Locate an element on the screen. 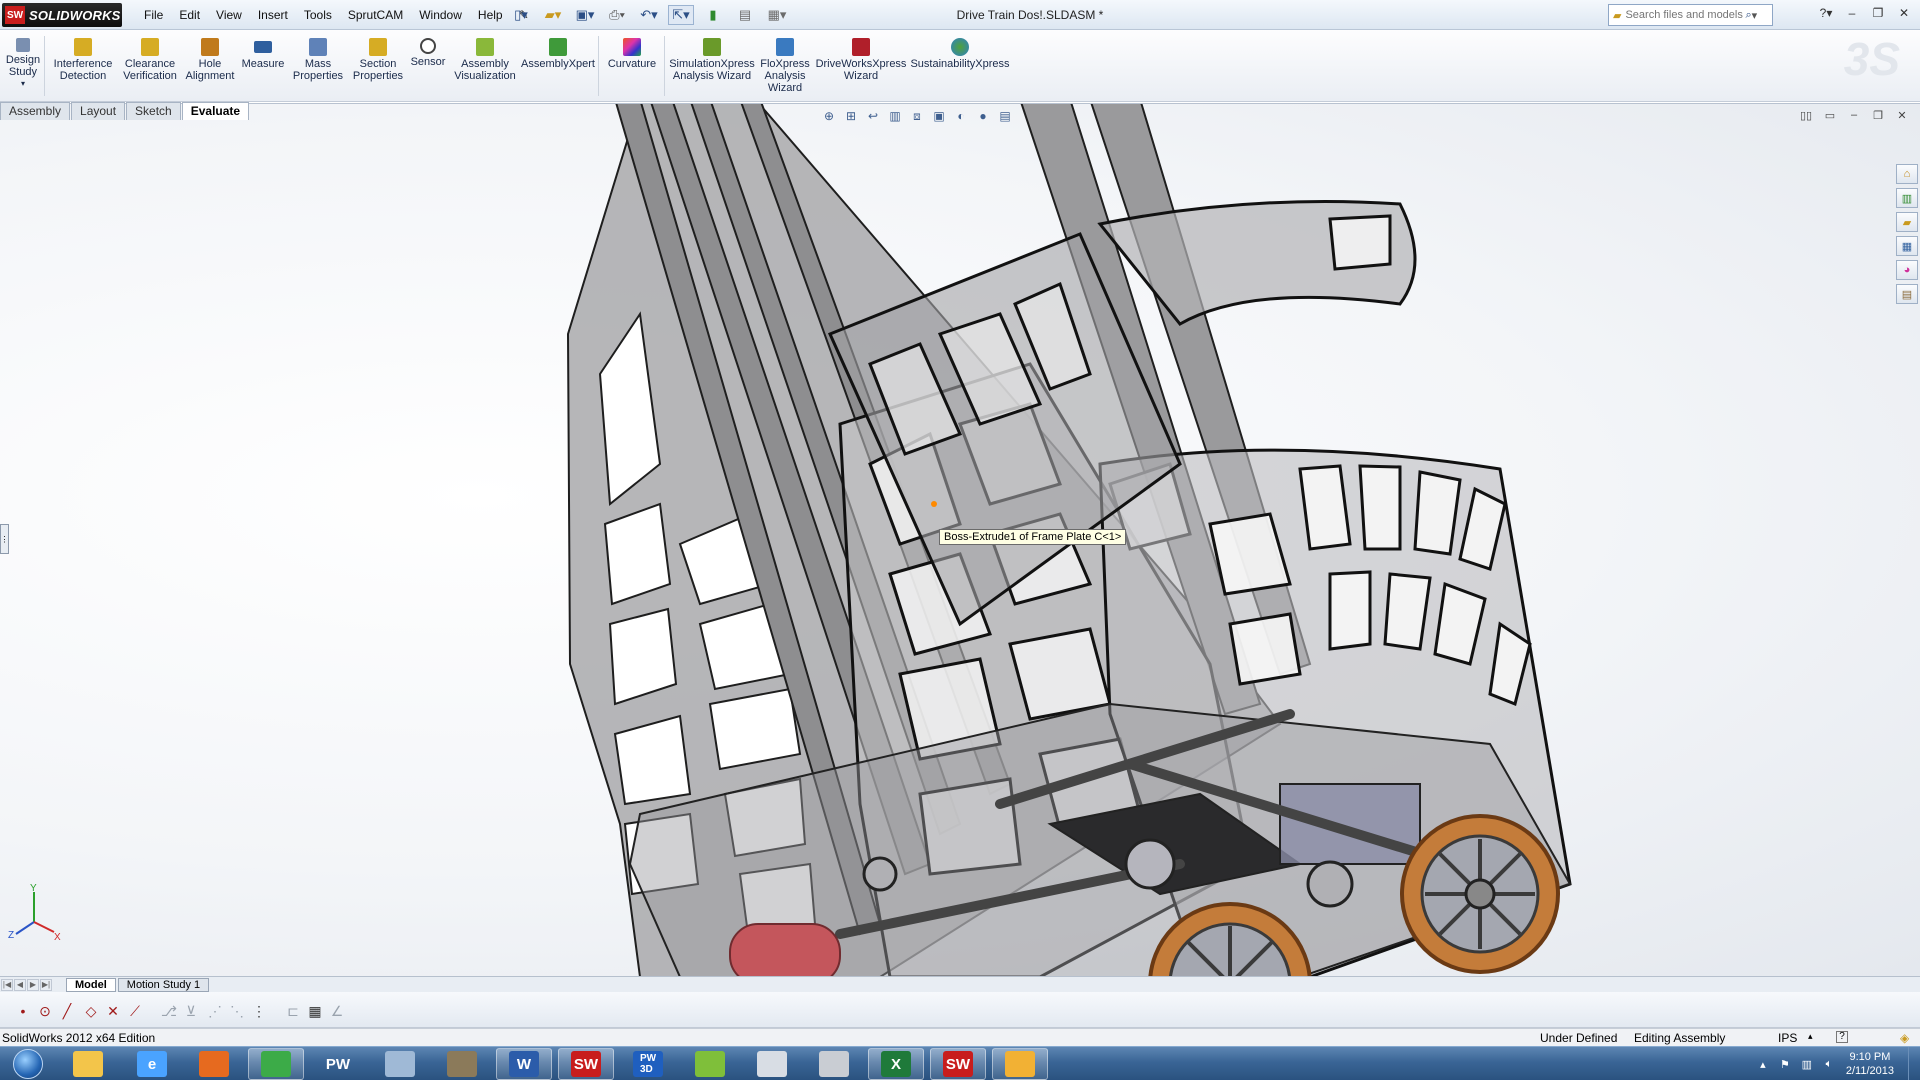 Image resolution: width=1920 pixels, height=1080 pixels. tab-assembly: Assembly is located at coordinates (35, 111).